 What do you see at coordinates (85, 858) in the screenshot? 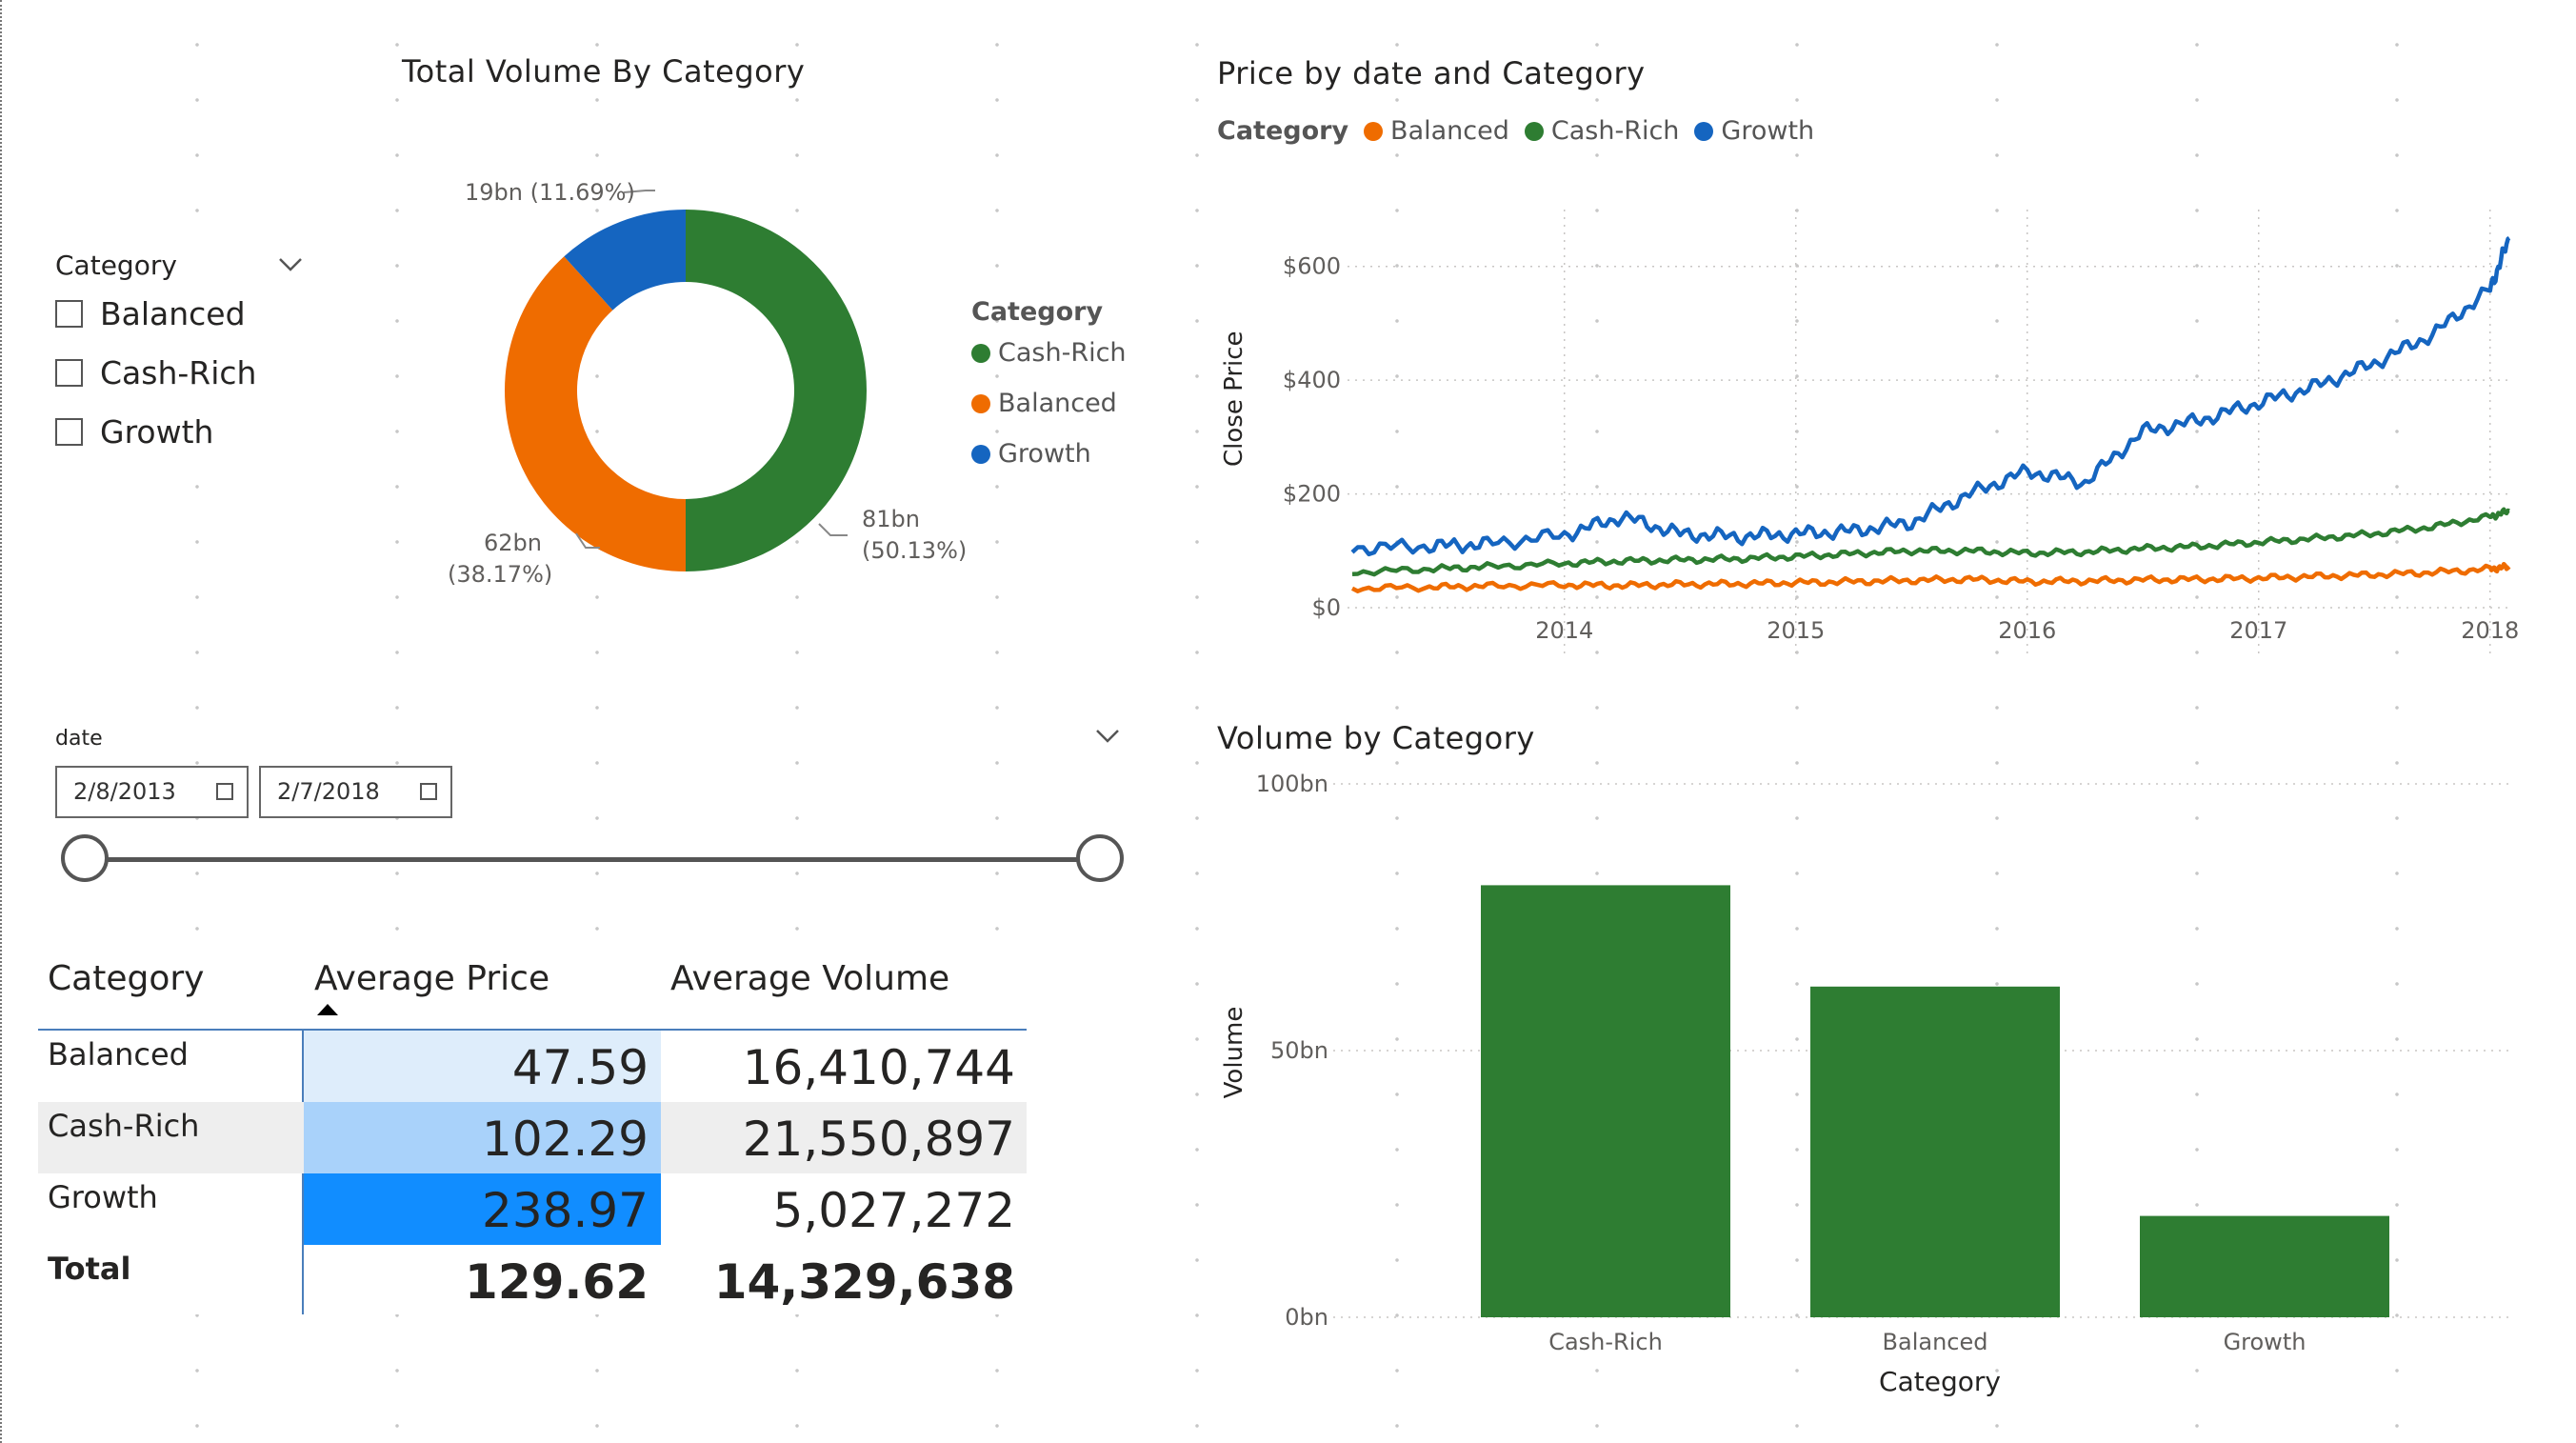
I see `date-range-start-handle` at bounding box center [85, 858].